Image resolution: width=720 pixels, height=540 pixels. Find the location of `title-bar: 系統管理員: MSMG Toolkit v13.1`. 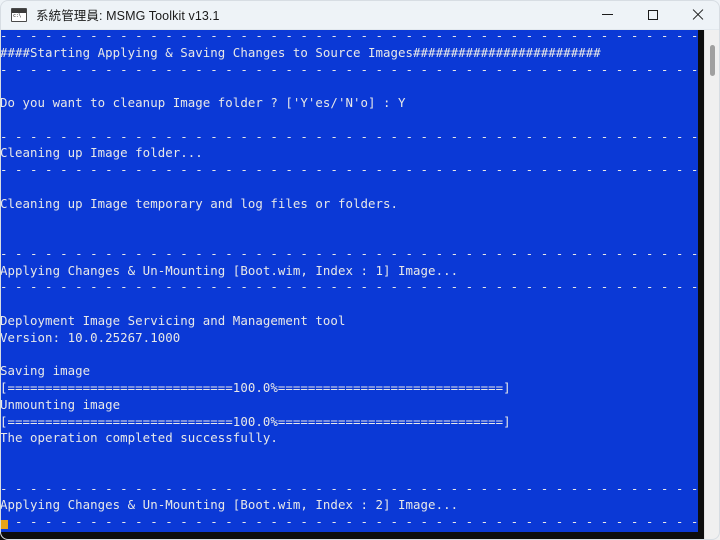

title-bar: 系統管理員: MSMG Toolkit v13.1 is located at coordinates (360, 15).